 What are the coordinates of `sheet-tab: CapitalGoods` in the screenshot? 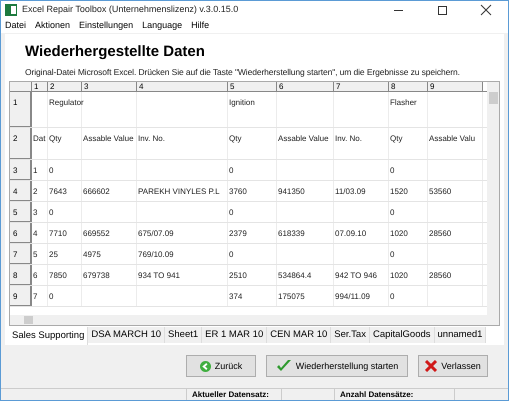 It's located at (402, 334).